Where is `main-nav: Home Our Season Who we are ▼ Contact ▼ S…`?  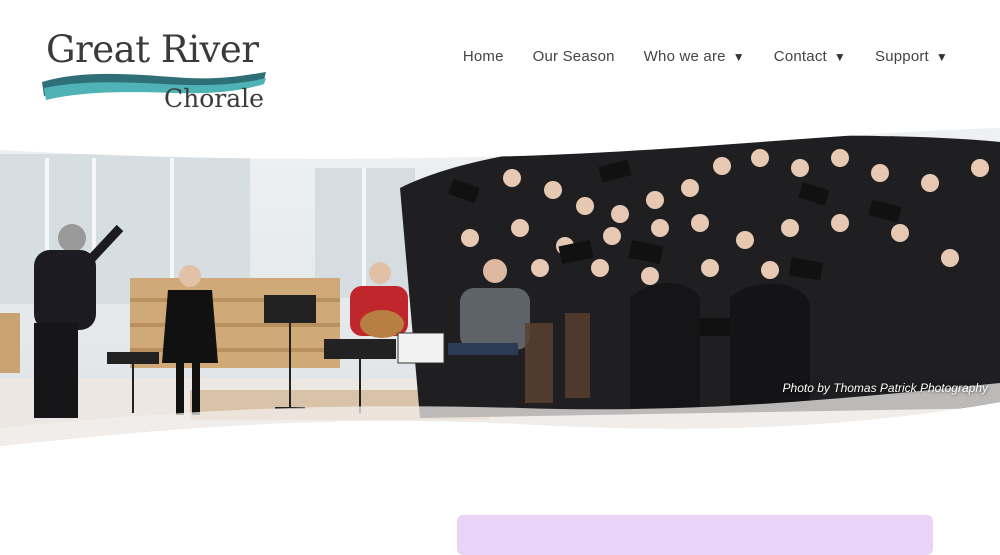 main-nav: Home Our Season Who we are ▼ Contact ▼ S… is located at coordinates (705, 56).